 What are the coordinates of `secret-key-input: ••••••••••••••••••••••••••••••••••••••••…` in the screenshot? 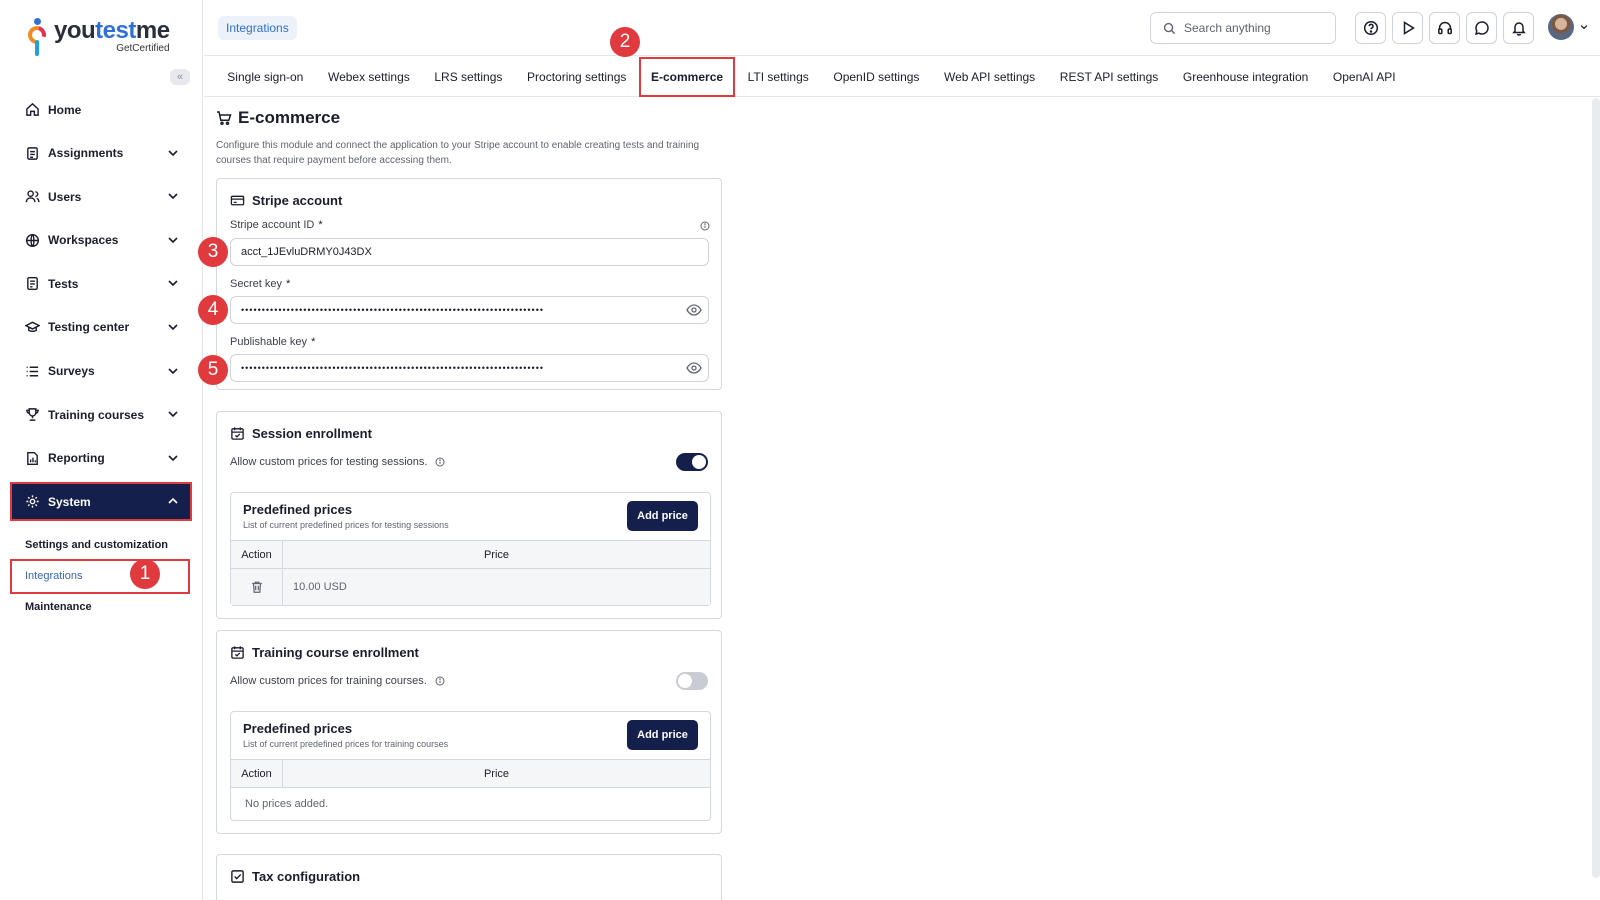 It's located at (469, 310).